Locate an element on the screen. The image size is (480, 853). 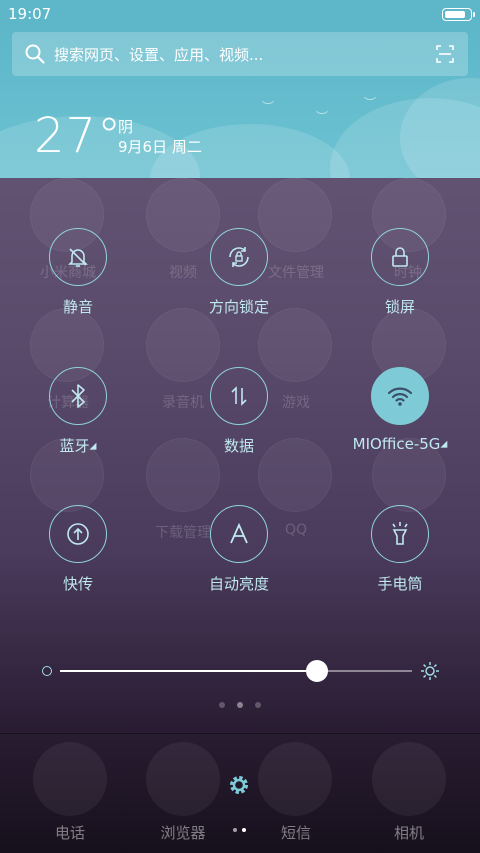
wifi-icon is located at coordinates (400, 396).